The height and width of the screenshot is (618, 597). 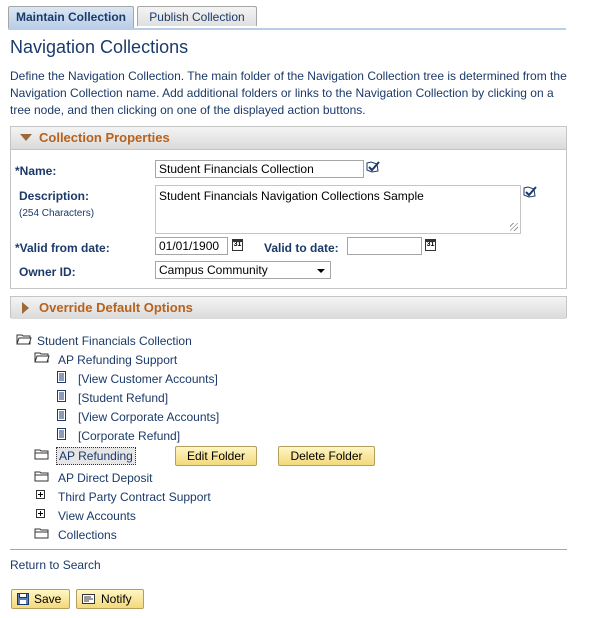 What do you see at coordinates (148, 417) in the screenshot?
I see `tree-link-view-corporate-accounts: [View Corporate Accounts]` at bounding box center [148, 417].